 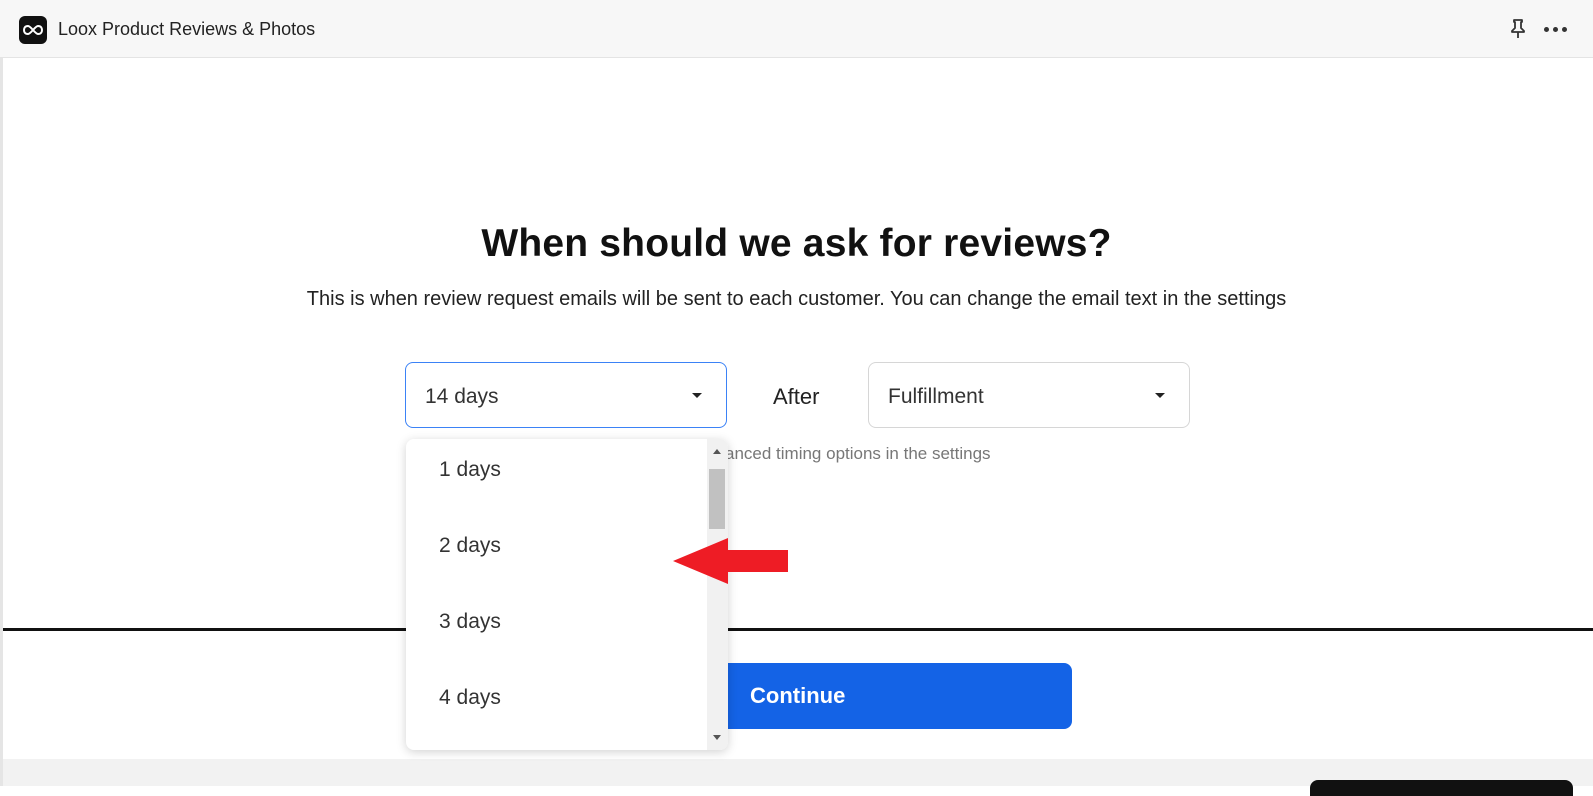 I want to click on scroll-thumb, so click(x=717, y=499).